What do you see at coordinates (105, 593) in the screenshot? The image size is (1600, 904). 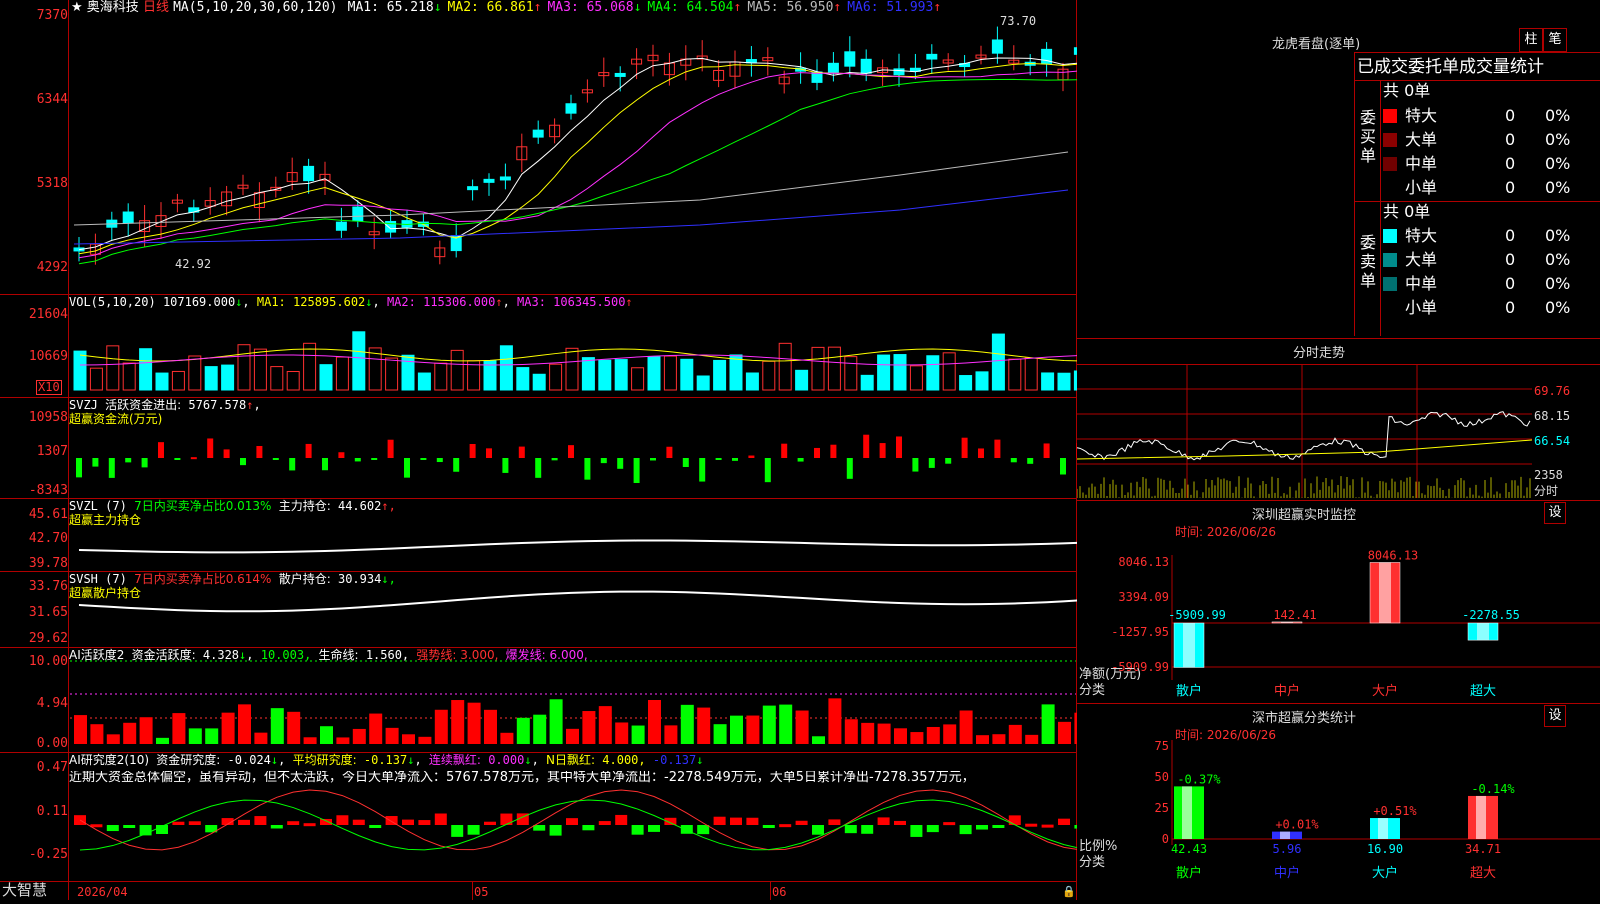 I see `svsh-sub: 超赢散户持仓` at bounding box center [105, 593].